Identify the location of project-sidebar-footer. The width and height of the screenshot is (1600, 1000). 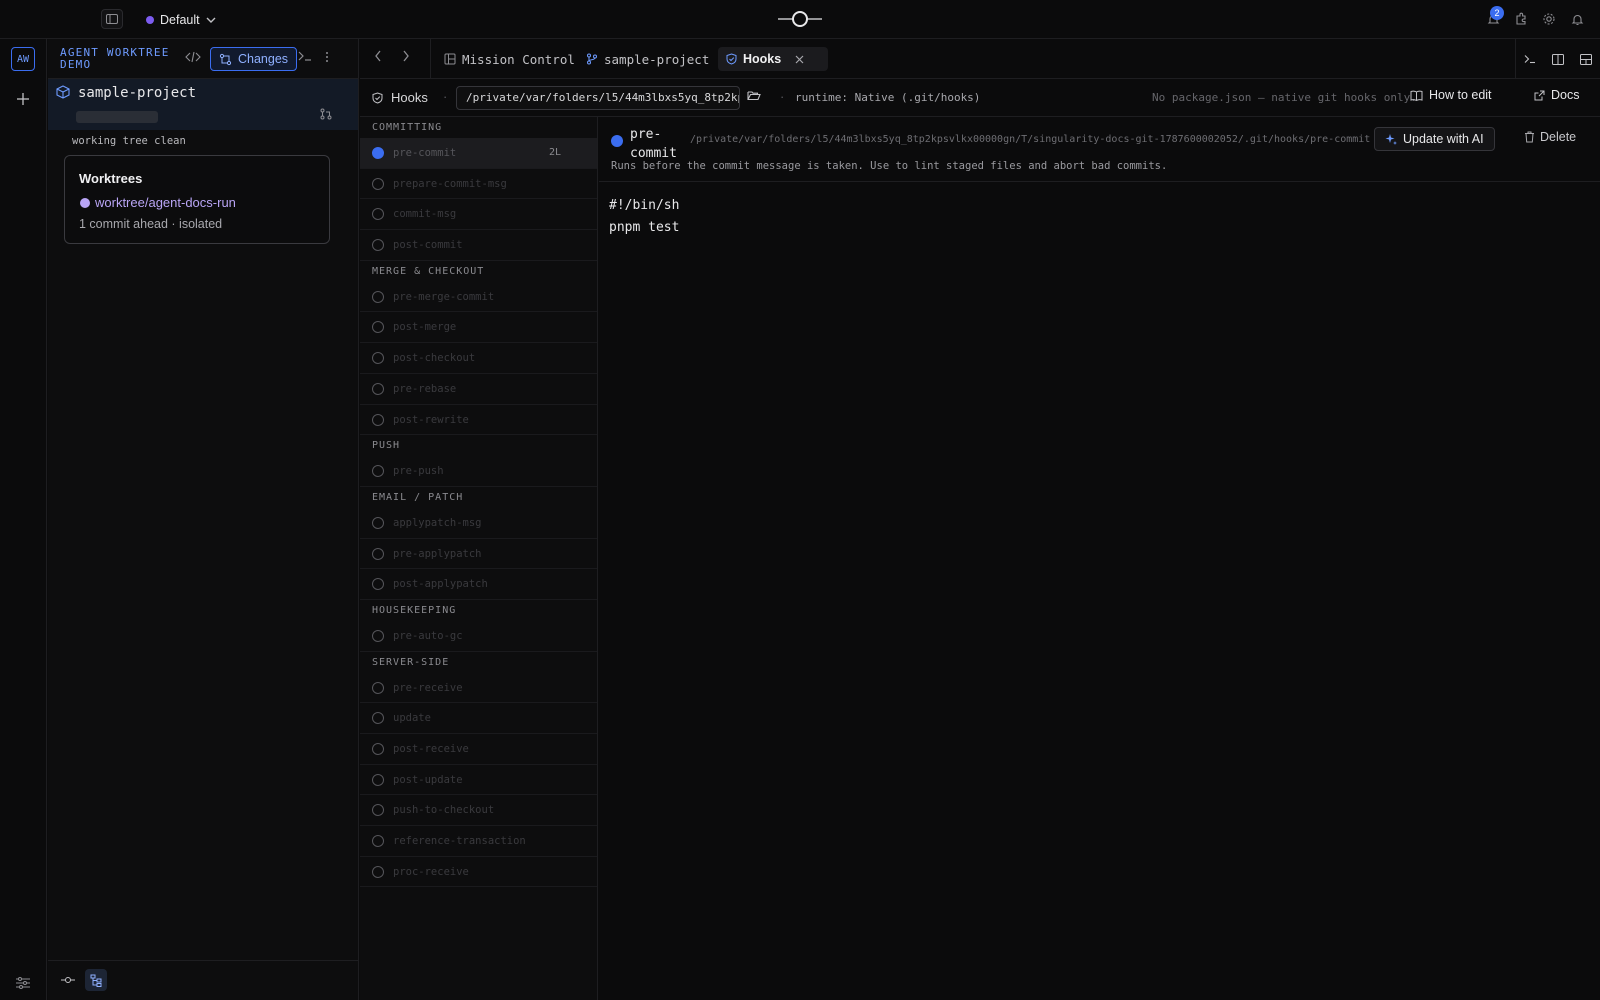
(203, 980).